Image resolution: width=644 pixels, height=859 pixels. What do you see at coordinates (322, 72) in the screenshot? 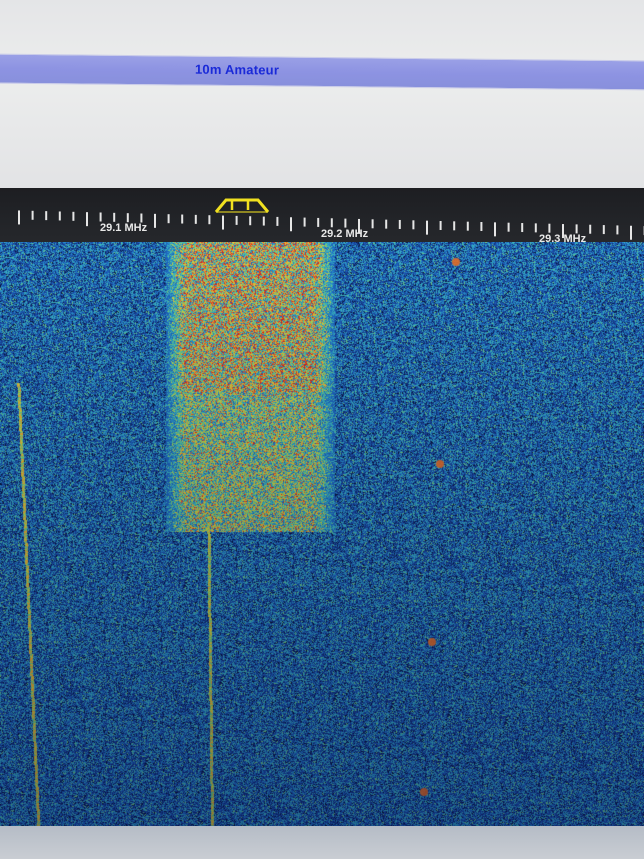
I see `band-bar: 10m Amateur` at bounding box center [322, 72].